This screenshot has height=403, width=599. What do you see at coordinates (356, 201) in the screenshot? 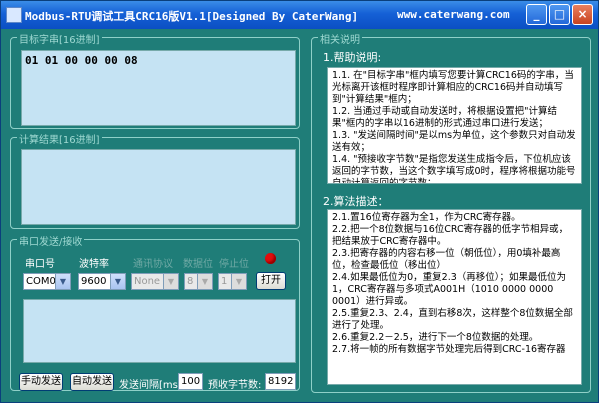
I see `algorithm-title: 2.算法描述：` at bounding box center [356, 201].